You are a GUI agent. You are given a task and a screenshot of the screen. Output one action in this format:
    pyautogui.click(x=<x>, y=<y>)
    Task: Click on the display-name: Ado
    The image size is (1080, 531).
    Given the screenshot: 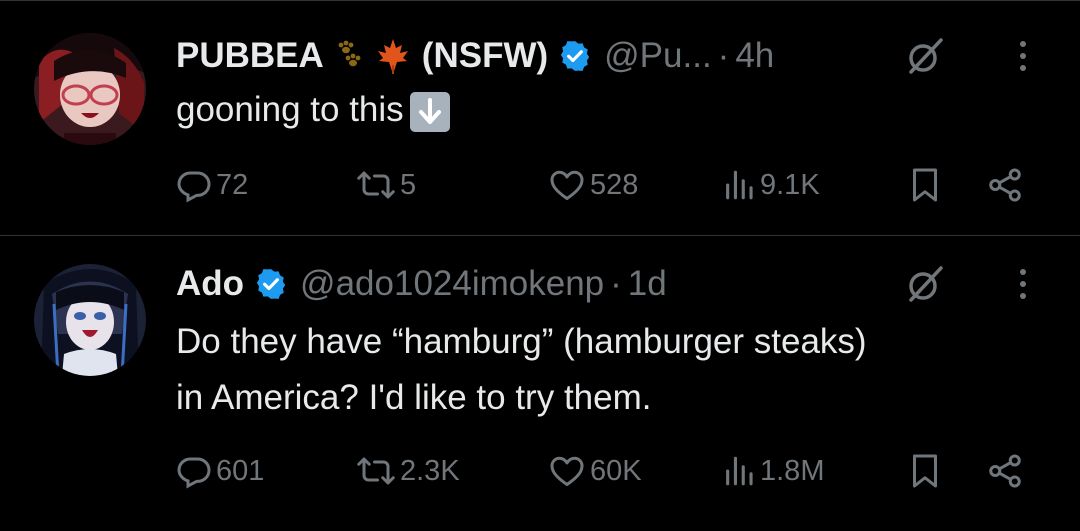 What is the action you would take?
    pyautogui.click(x=210, y=284)
    